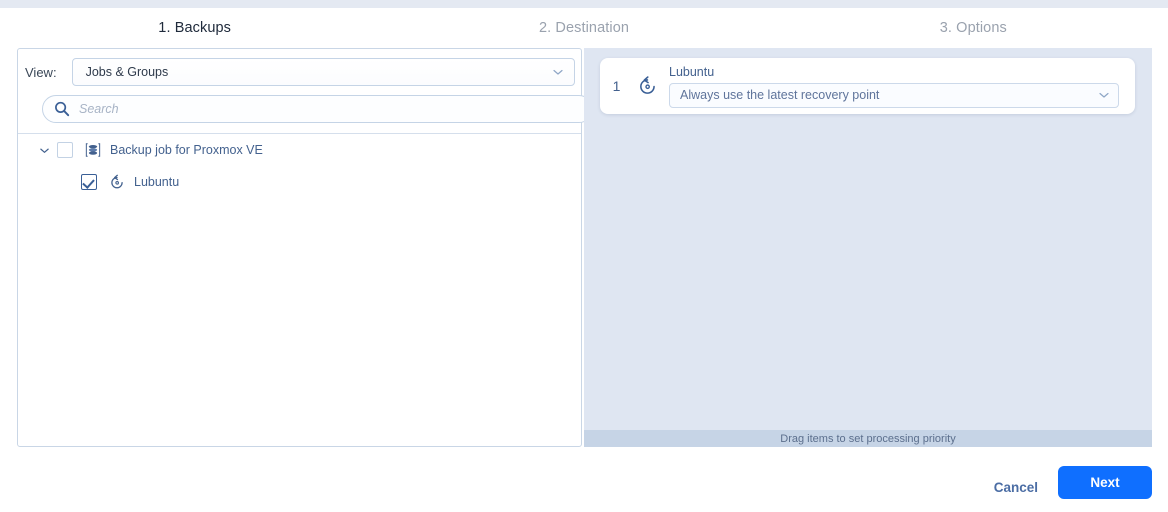 The height and width of the screenshot is (512, 1168). Describe the element at coordinates (584, 4) in the screenshot. I see `window-top-strip` at that location.